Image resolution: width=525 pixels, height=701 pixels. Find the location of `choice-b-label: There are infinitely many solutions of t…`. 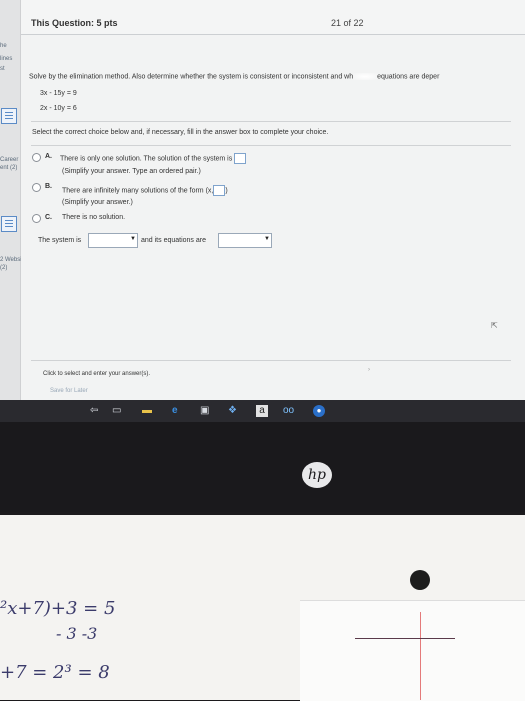

choice-b-label: There are infinitely many solutions of t… is located at coordinates (133, 191).